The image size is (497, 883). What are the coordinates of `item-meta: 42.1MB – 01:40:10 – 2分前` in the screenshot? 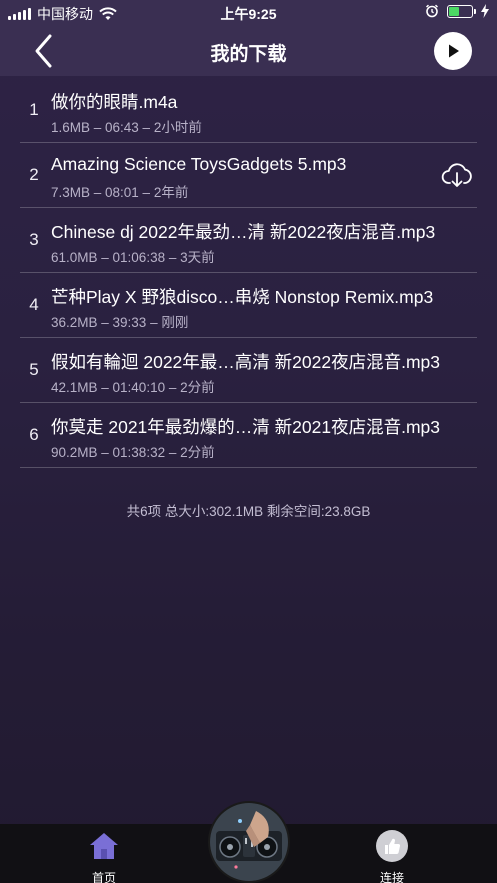 It's located at (133, 387).